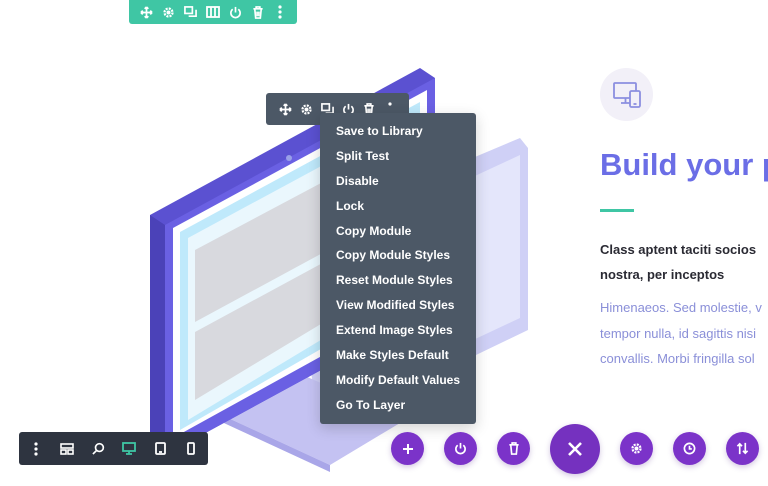  Describe the element at coordinates (684, 164) in the screenshot. I see `page-heading: Build your p` at that location.